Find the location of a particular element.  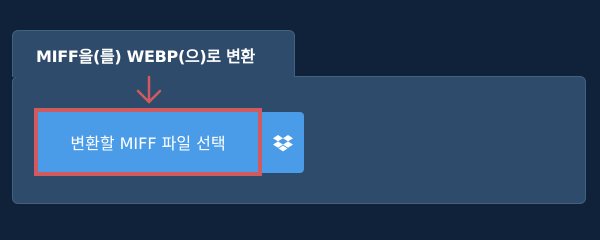

select-file-label: 변환할 MIFF 파일 선택 is located at coordinates (148, 143).